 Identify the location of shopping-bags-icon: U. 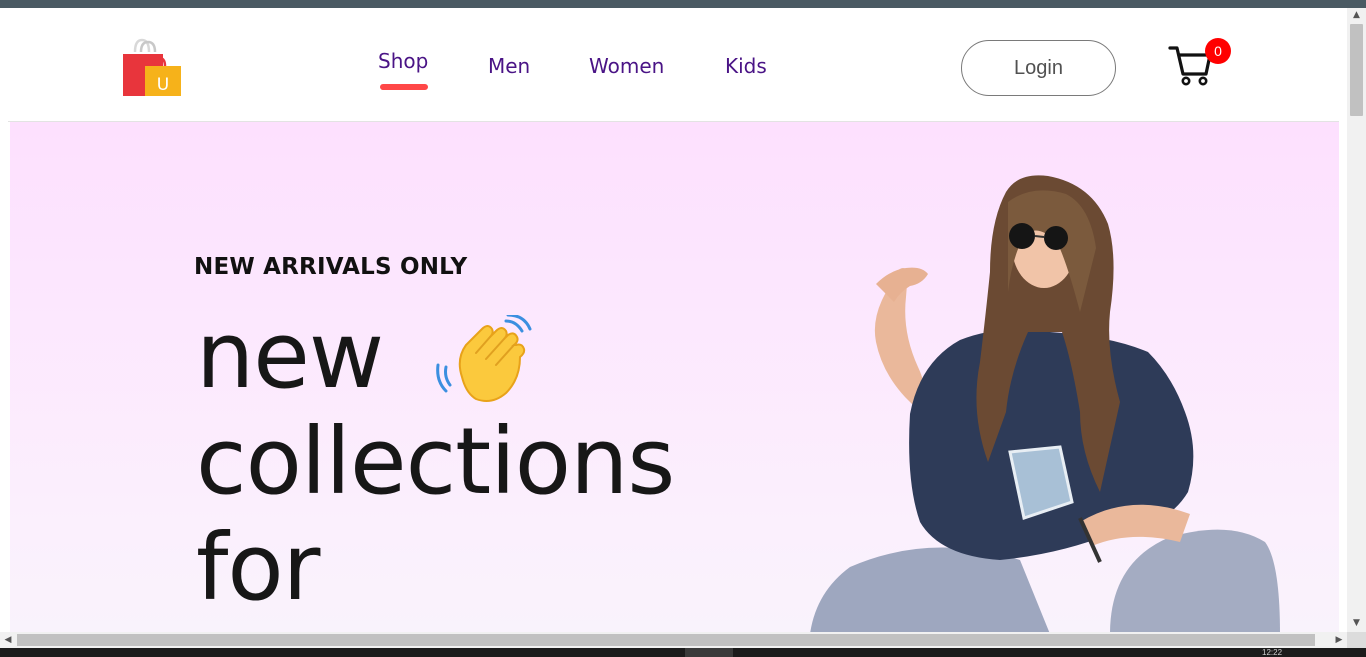
(153, 69).